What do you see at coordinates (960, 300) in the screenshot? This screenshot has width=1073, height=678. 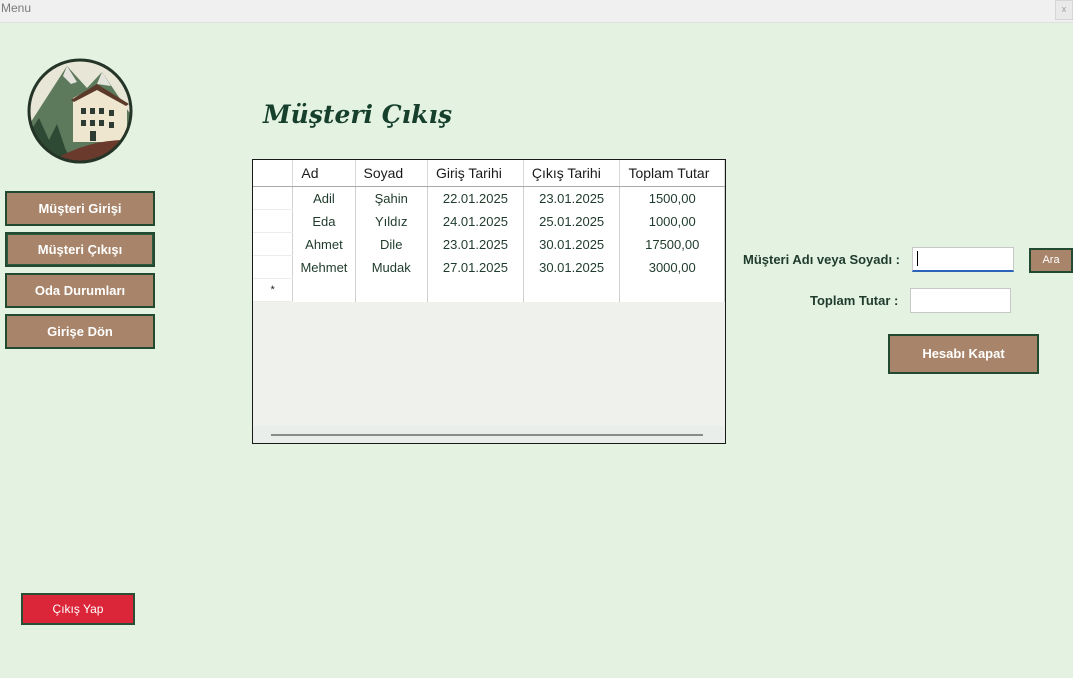 I see `total-input` at bounding box center [960, 300].